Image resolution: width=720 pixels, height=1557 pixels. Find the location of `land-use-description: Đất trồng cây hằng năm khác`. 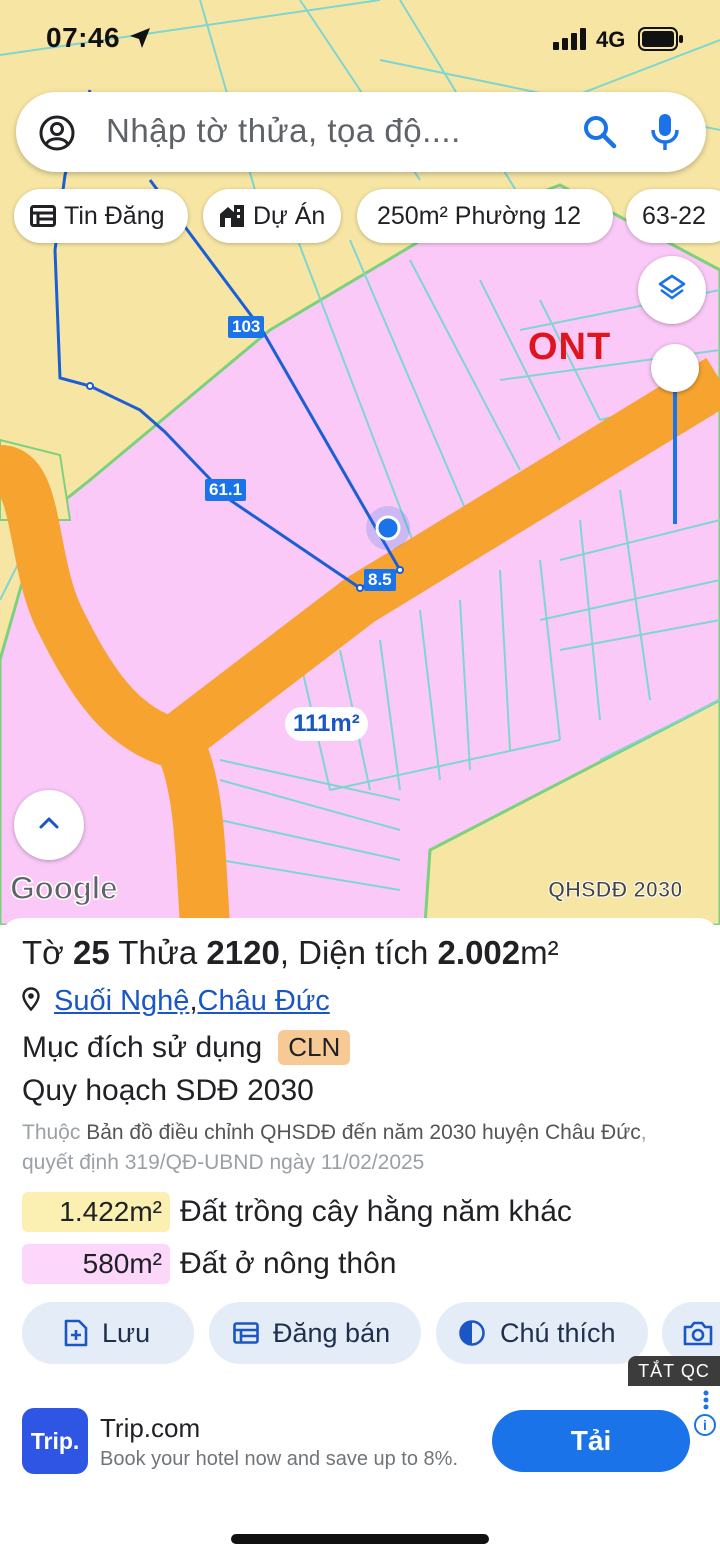

land-use-description: Đất trồng cây hằng năm khác is located at coordinates (376, 1211).